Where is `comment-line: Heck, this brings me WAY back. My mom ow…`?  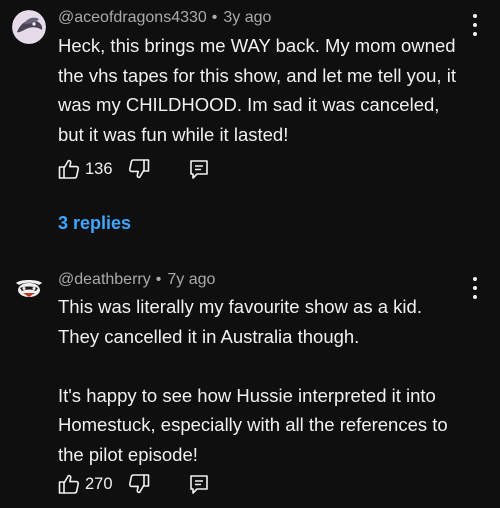
comment-line: Heck, this brings me WAY back. My mom ow… is located at coordinates (257, 45).